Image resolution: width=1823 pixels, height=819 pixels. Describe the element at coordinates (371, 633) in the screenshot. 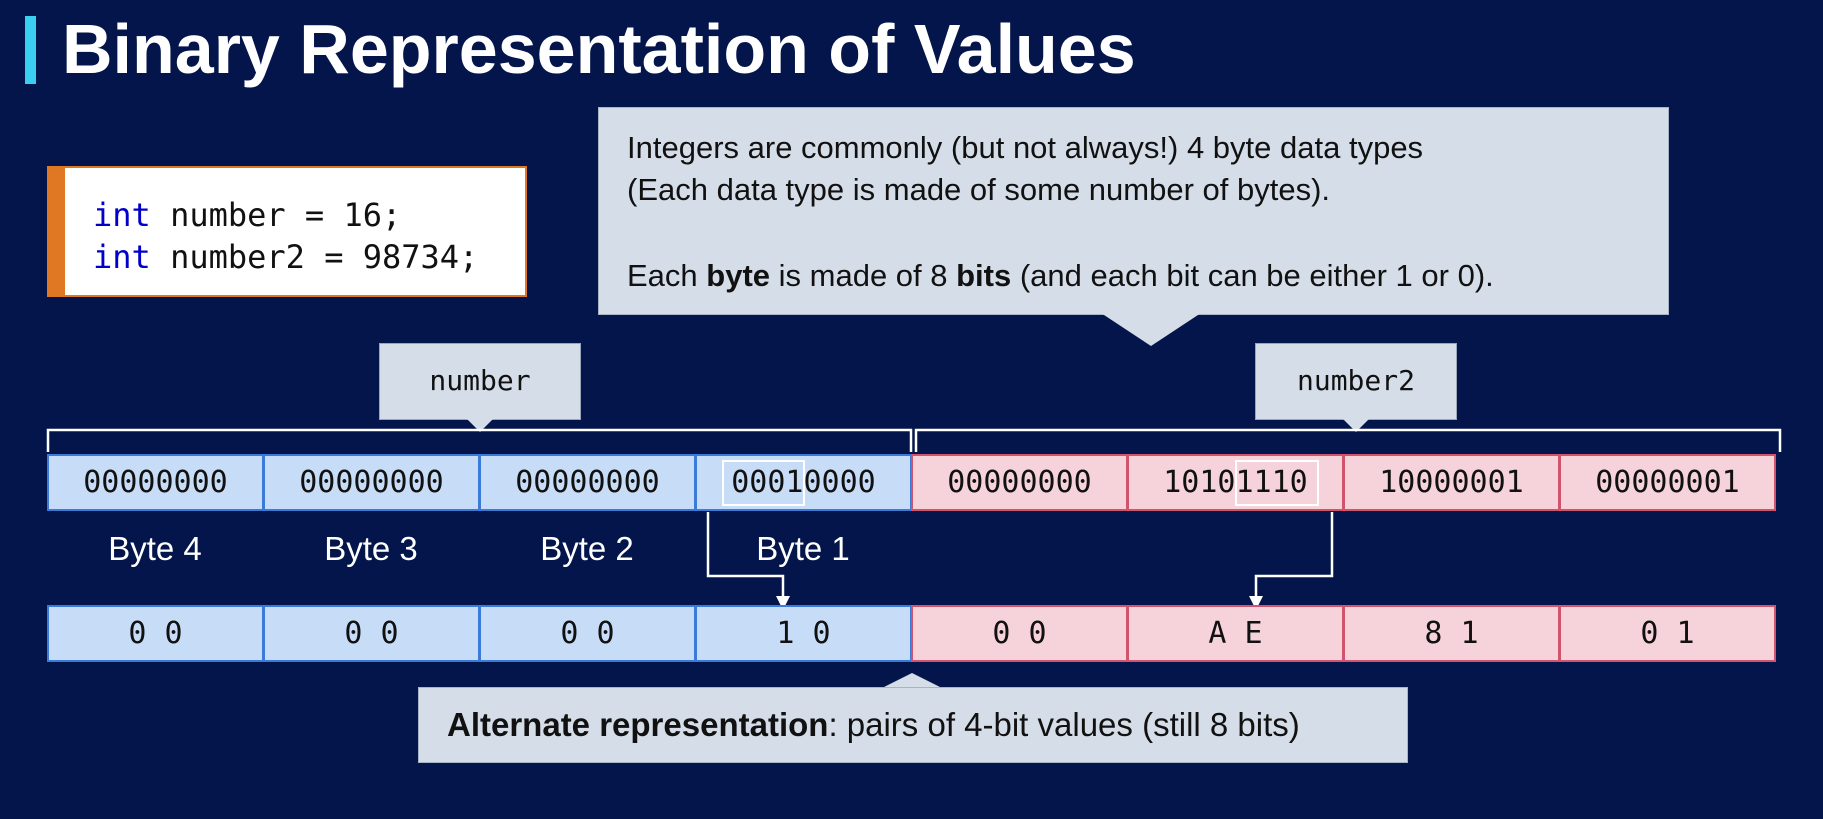

I see `hex-cell-number-3: 0 0` at that location.